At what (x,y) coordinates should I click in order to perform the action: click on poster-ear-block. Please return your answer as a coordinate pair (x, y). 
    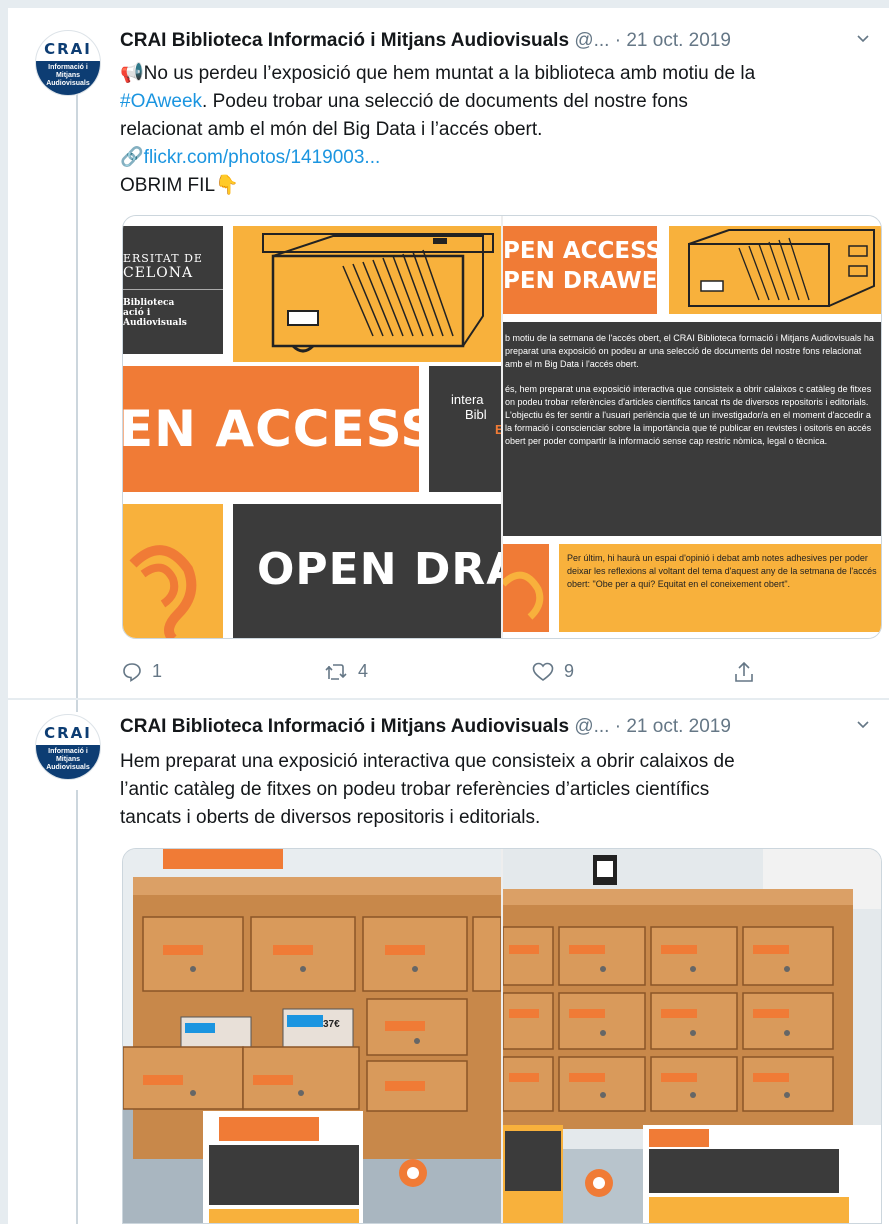
    Looking at the image, I should click on (526, 588).